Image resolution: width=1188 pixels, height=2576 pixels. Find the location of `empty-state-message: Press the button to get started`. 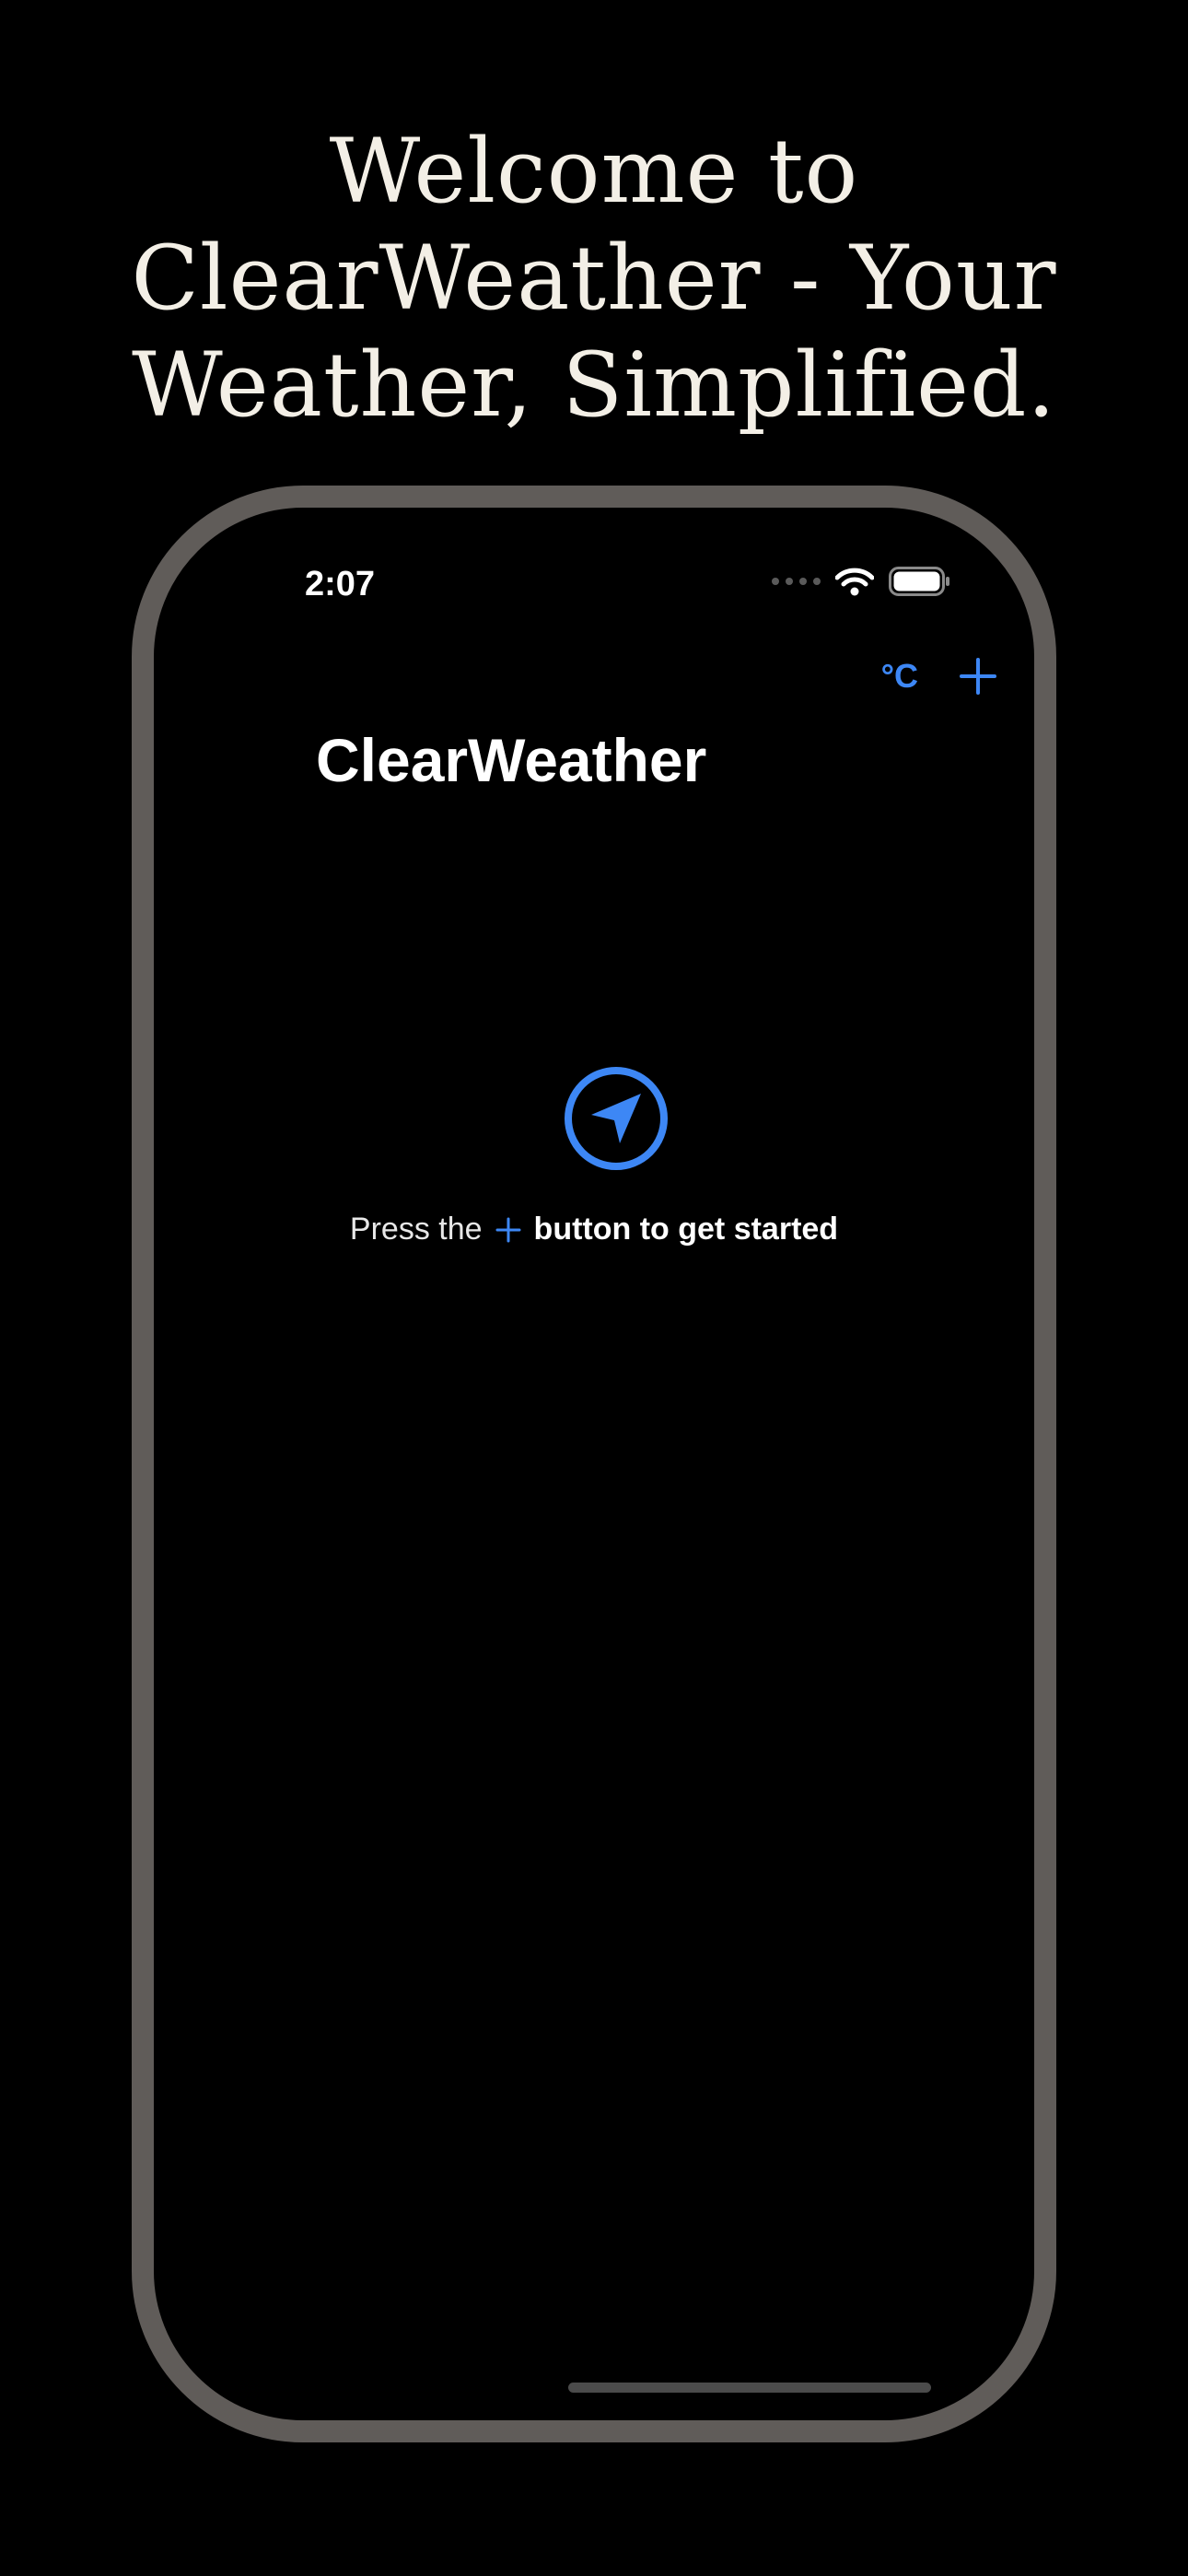

empty-state-message: Press the button to get started is located at coordinates (594, 1229).